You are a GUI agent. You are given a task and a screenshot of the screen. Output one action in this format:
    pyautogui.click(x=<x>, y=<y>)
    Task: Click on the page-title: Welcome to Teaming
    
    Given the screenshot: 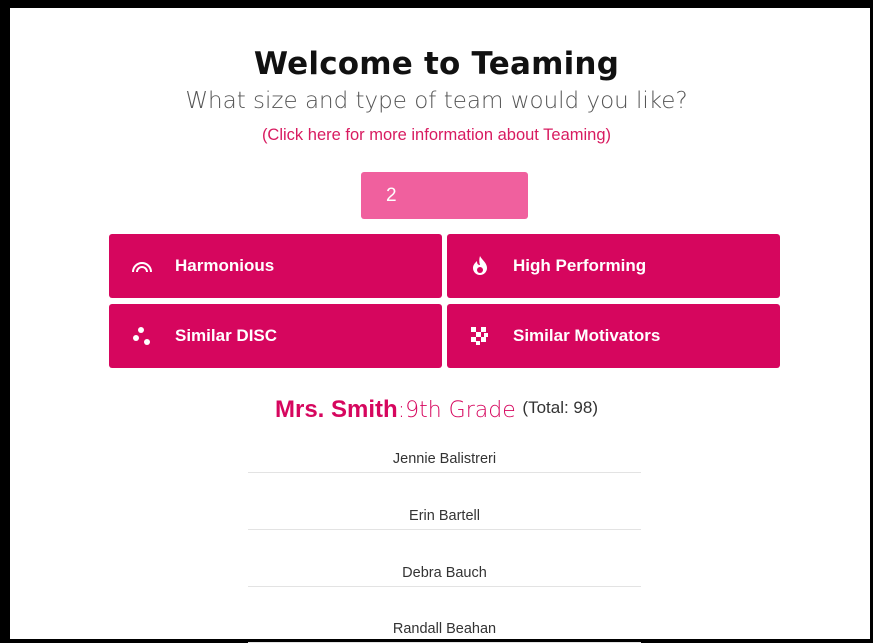 What is the action you would take?
    pyautogui.click(x=436, y=64)
    